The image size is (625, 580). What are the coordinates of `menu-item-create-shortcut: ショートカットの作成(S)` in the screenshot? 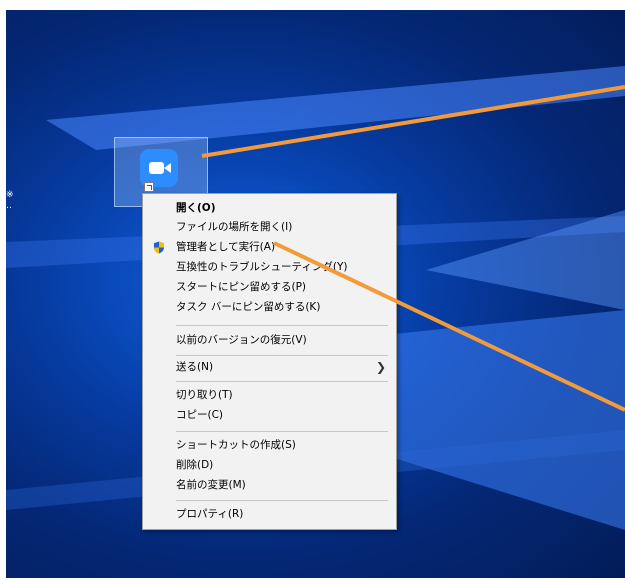 It's located at (269, 445).